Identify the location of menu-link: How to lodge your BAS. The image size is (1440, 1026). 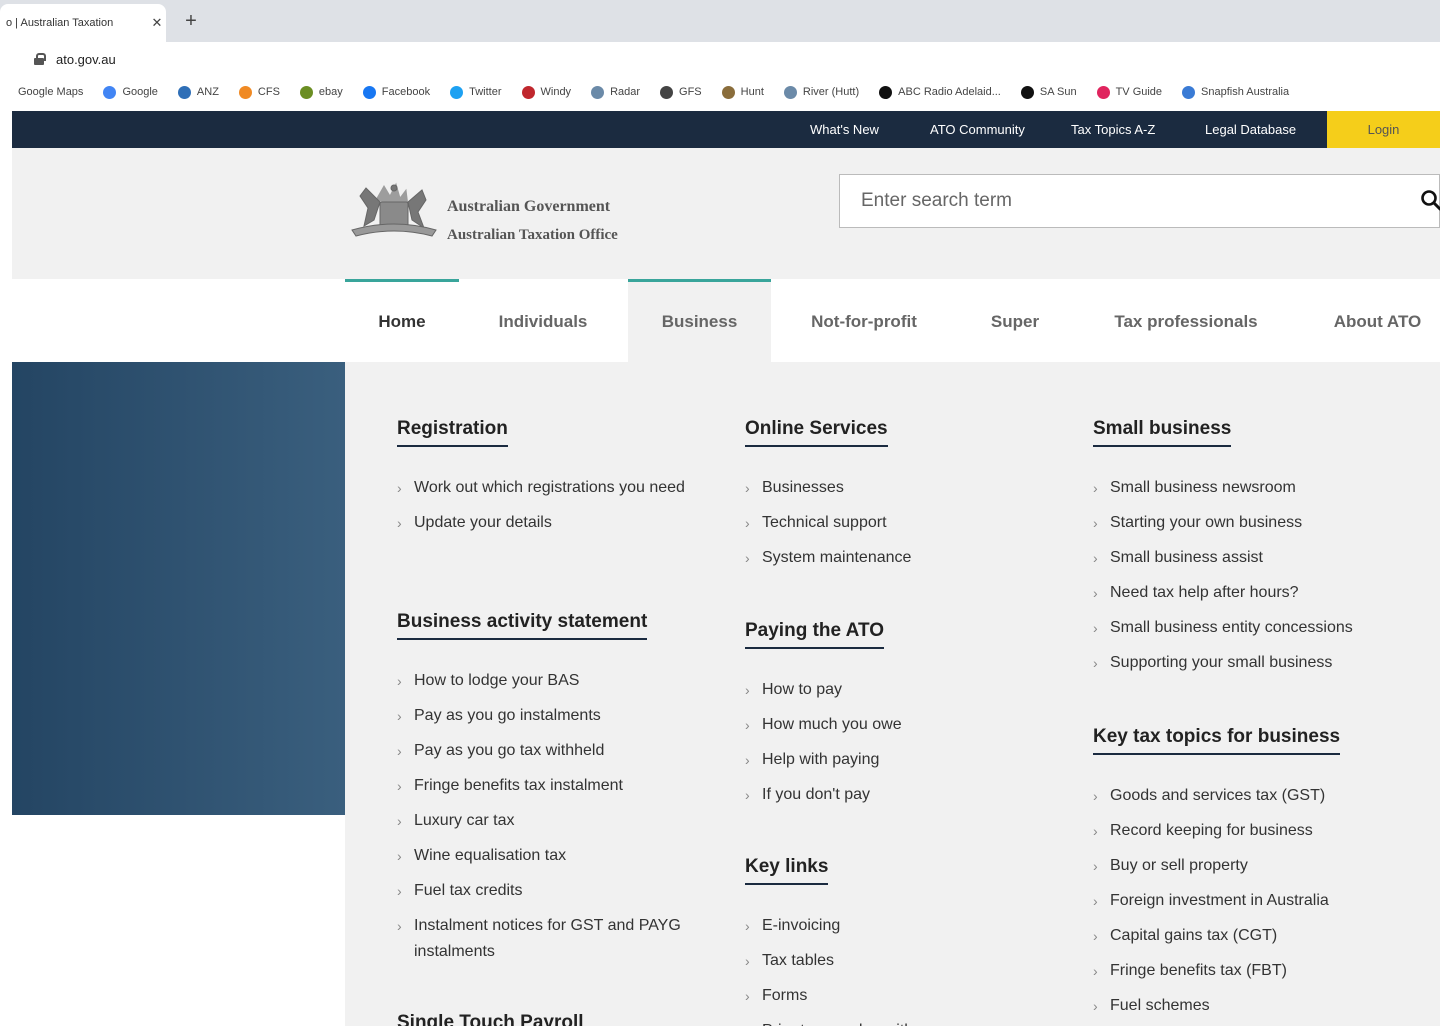
(547, 681).